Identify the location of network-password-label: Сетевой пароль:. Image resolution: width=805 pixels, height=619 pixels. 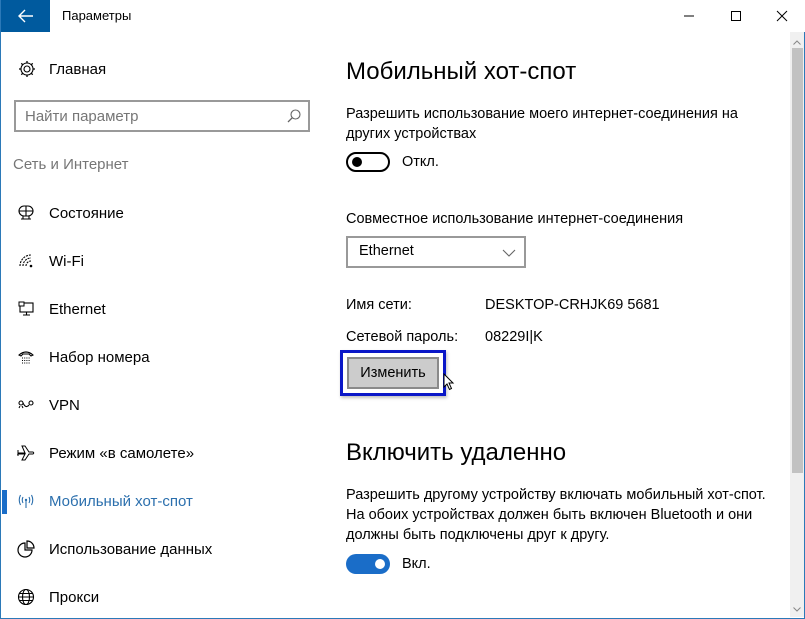
(402, 337).